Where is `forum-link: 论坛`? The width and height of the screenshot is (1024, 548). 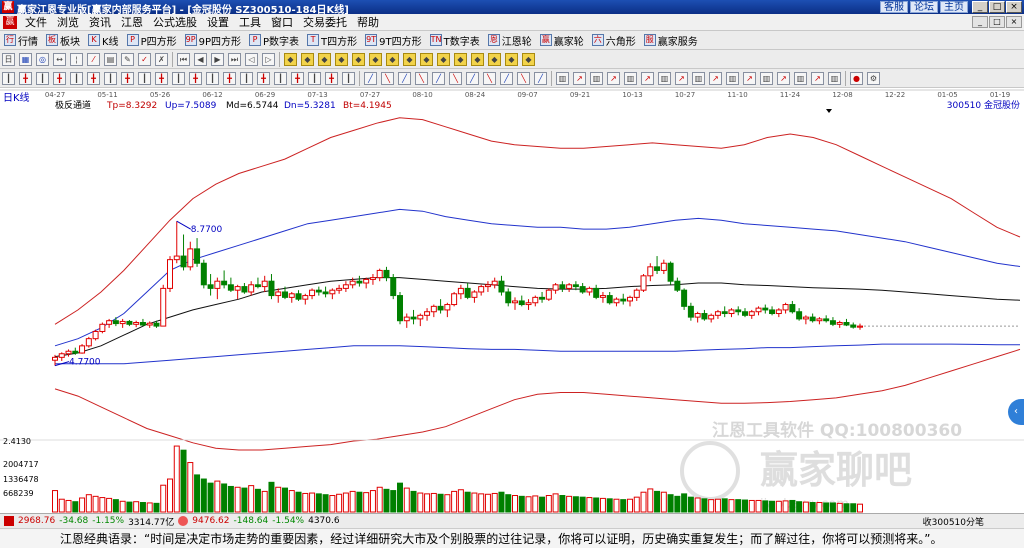 forum-link: 论坛 is located at coordinates (924, 7).